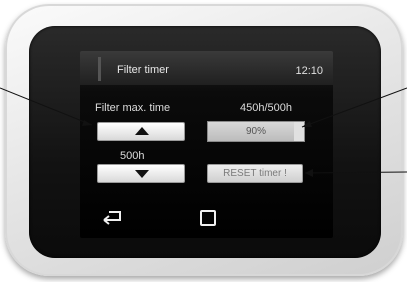  What do you see at coordinates (307, 124) in the screenshot?
I see `callout-arrowhead-progress` at bounding box center [307, 124].